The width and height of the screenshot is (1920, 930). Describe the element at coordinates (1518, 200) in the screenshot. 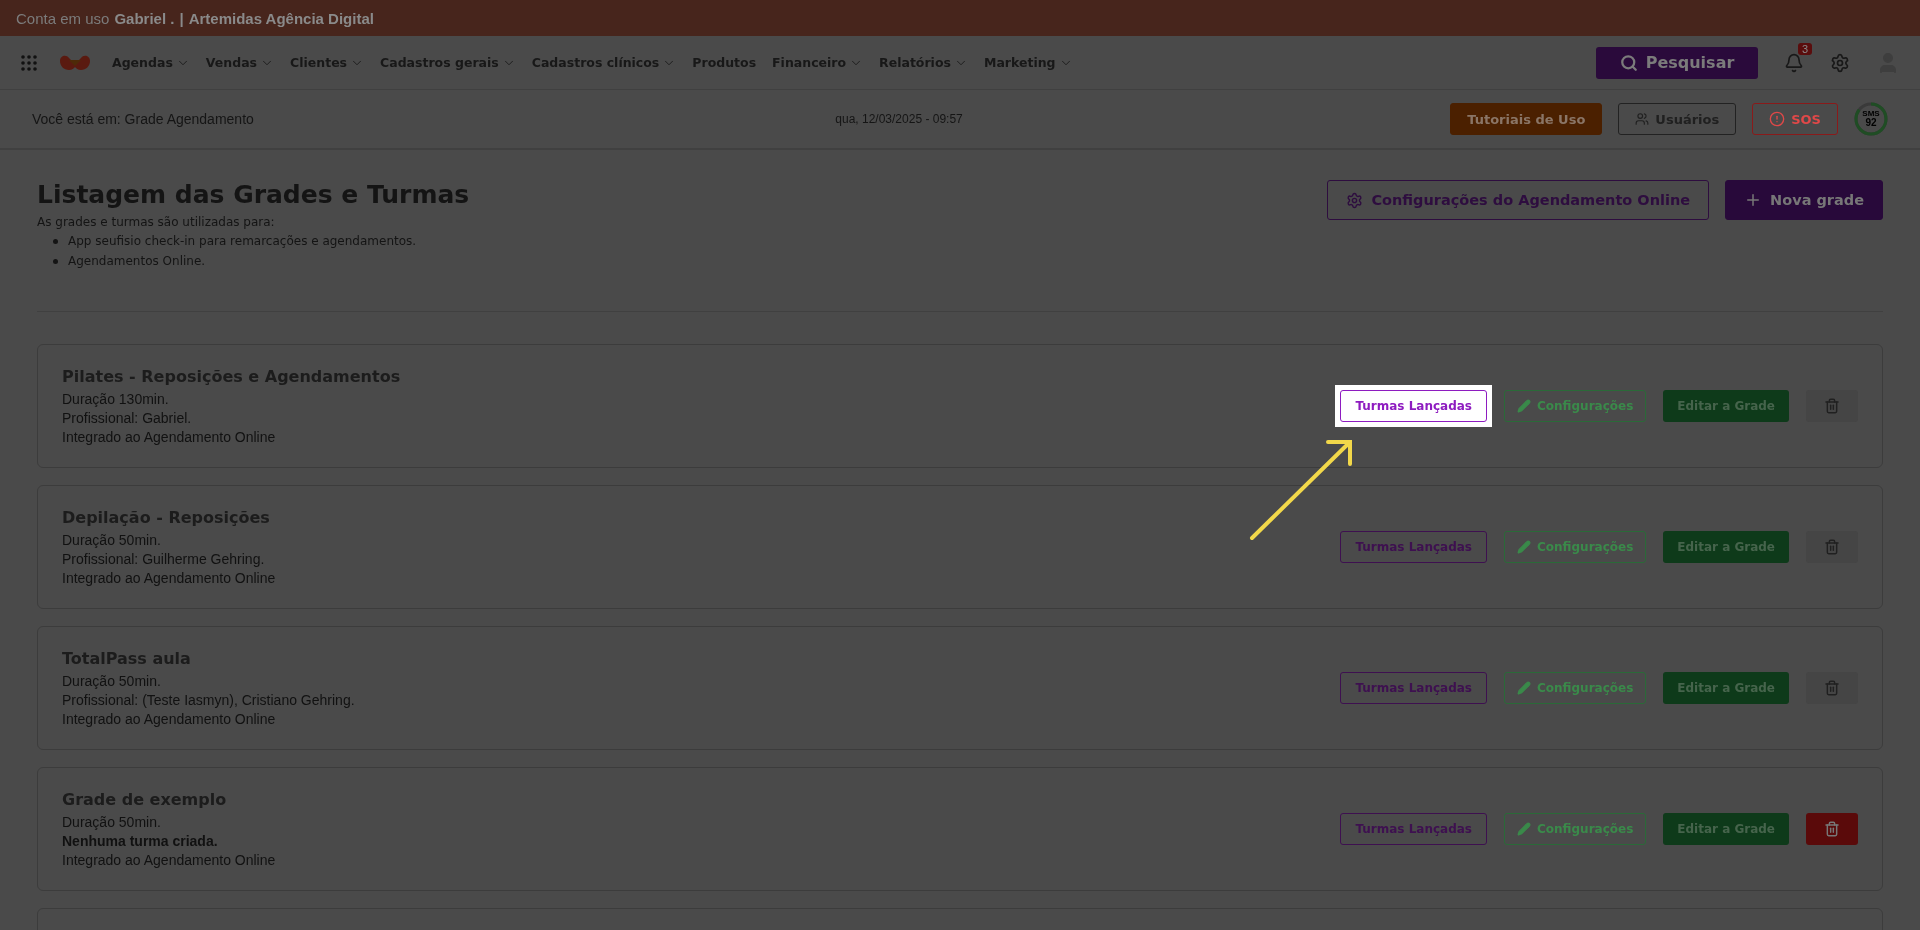

I see `online-settings-button: Configurações do Agendamento Online` at that location.